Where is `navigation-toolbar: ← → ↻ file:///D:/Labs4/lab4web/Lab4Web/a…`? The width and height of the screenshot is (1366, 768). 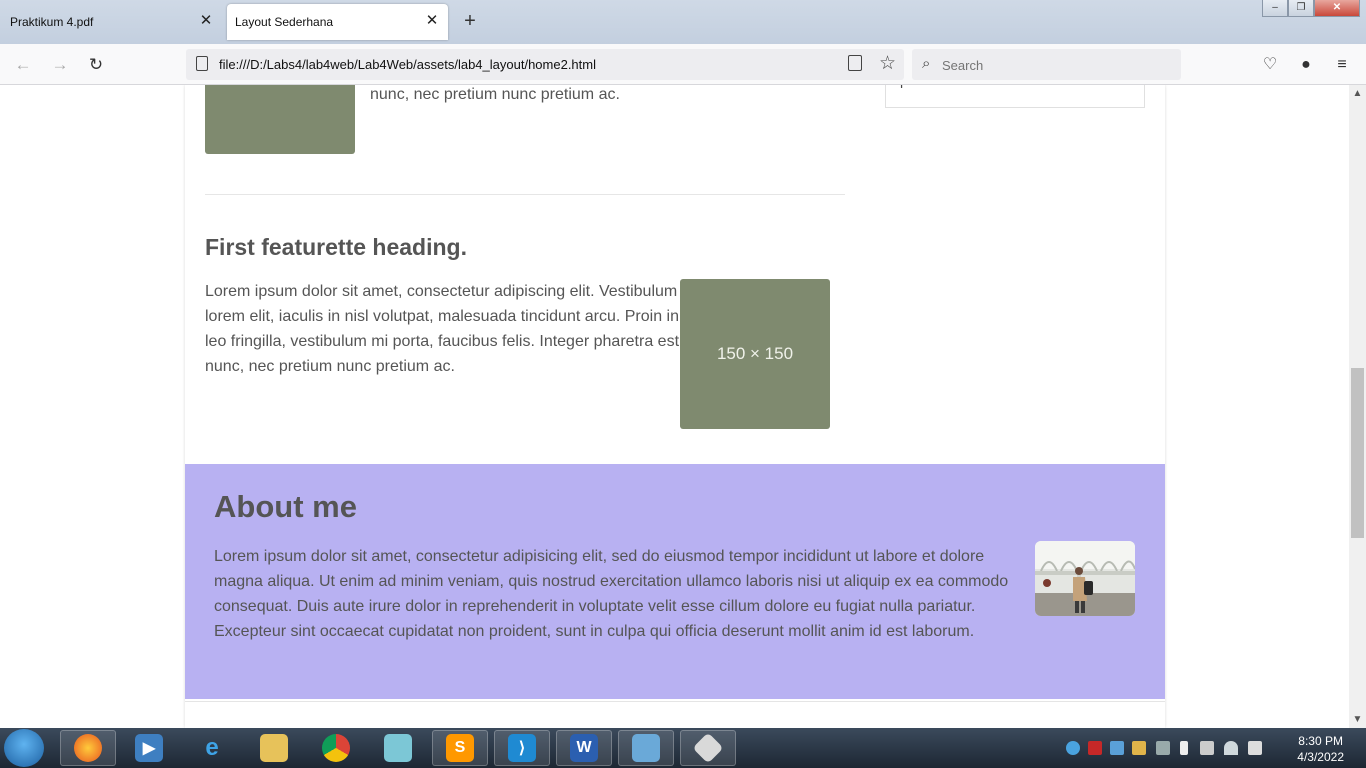 navigation-toolbar: ← → ↻ file:///D:/Labs4/lab4web/Lab4Web/a… is located at coordinates (683, 64).